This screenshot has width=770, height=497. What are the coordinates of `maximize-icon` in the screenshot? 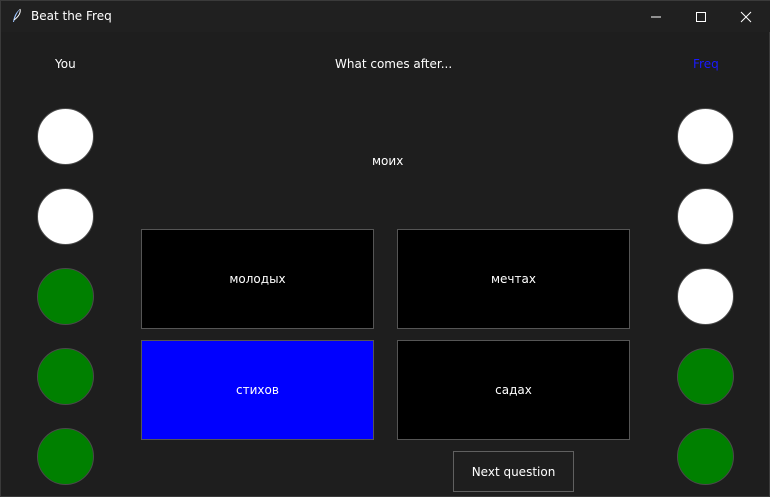 It's located at (701, 16).